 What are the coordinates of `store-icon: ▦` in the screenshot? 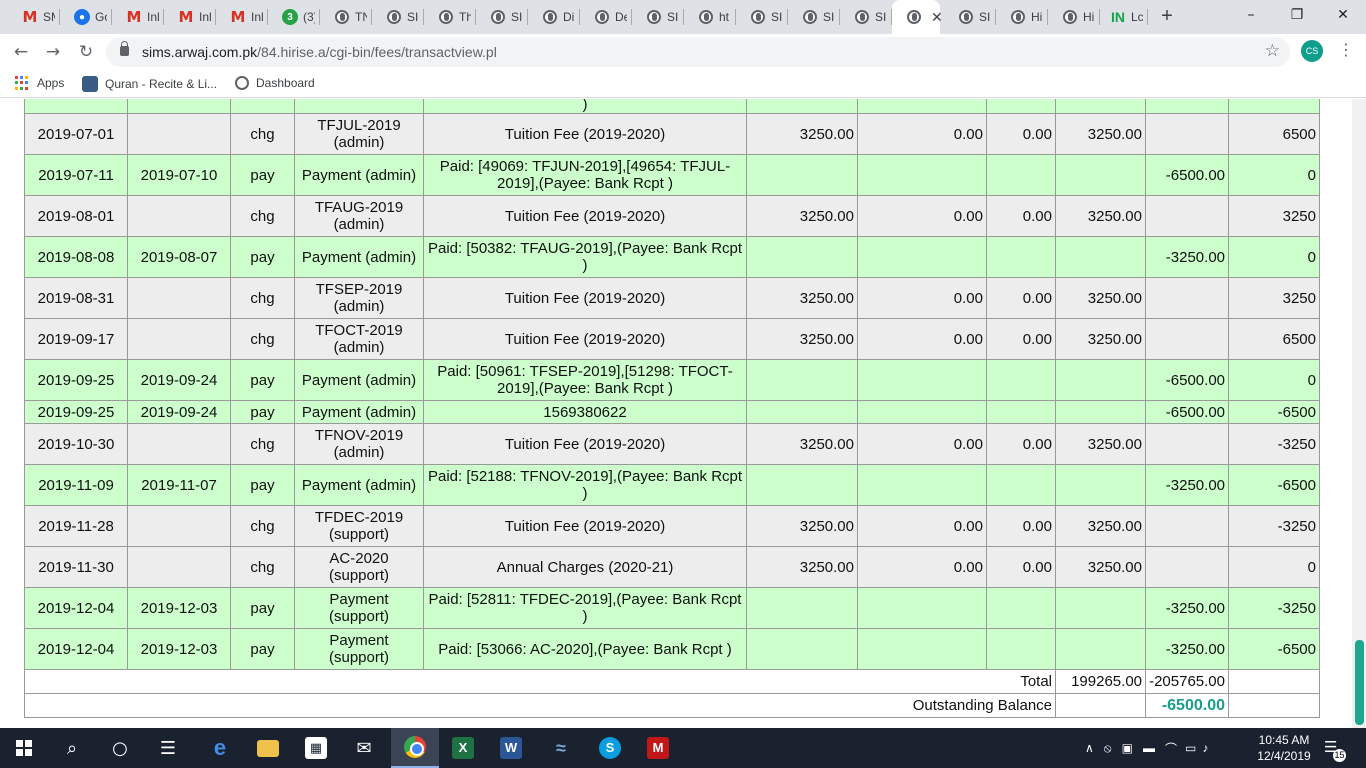 It's located at (316, 748).